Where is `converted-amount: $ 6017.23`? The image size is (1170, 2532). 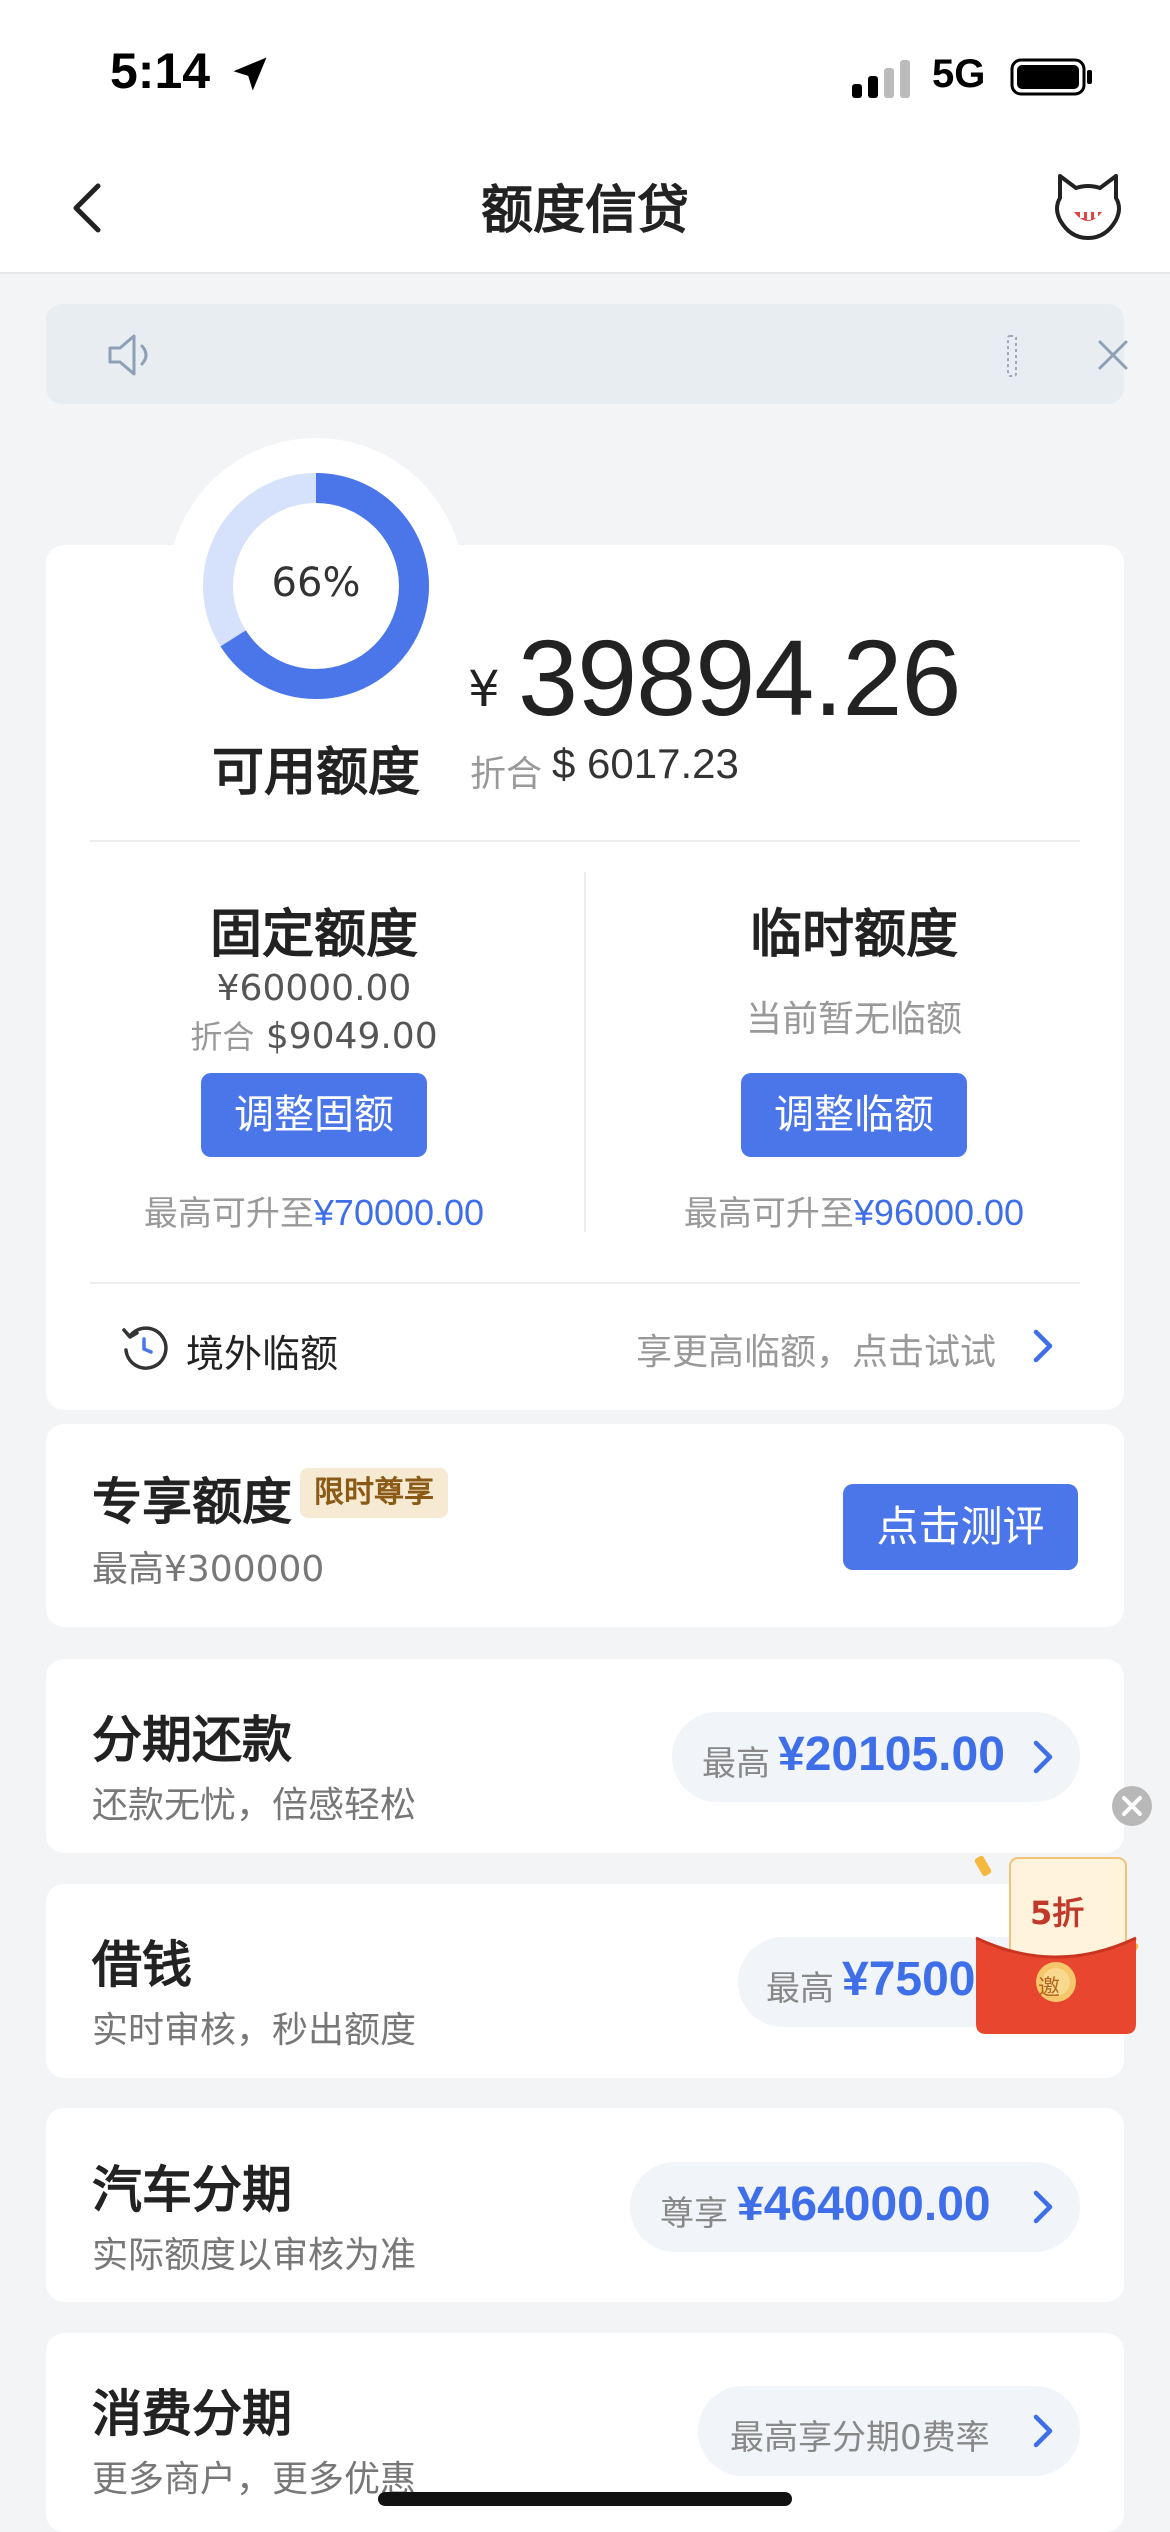 converted-amount: $ 6017.23 is located at coordinates (645, 763).